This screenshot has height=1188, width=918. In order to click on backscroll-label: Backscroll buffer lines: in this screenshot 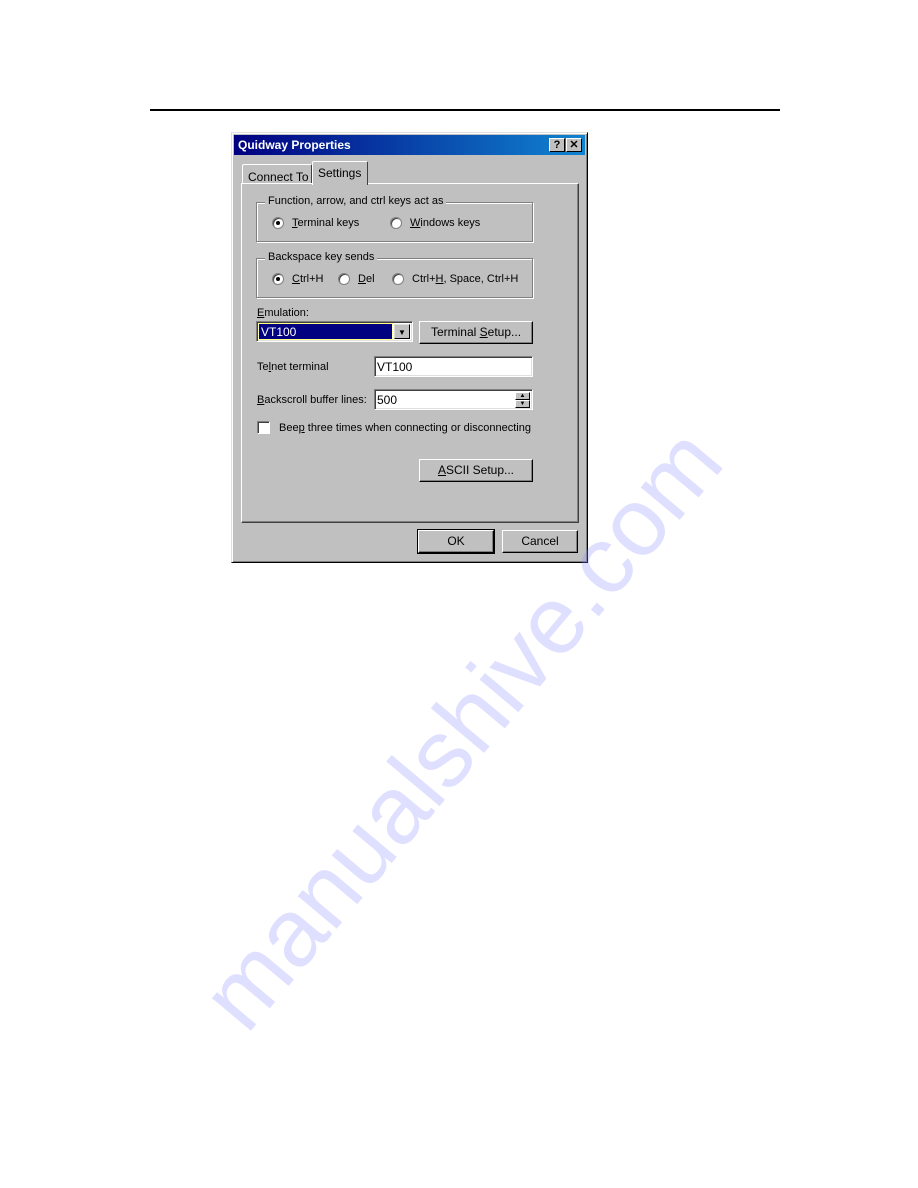, I will do `click(312, 400)`.